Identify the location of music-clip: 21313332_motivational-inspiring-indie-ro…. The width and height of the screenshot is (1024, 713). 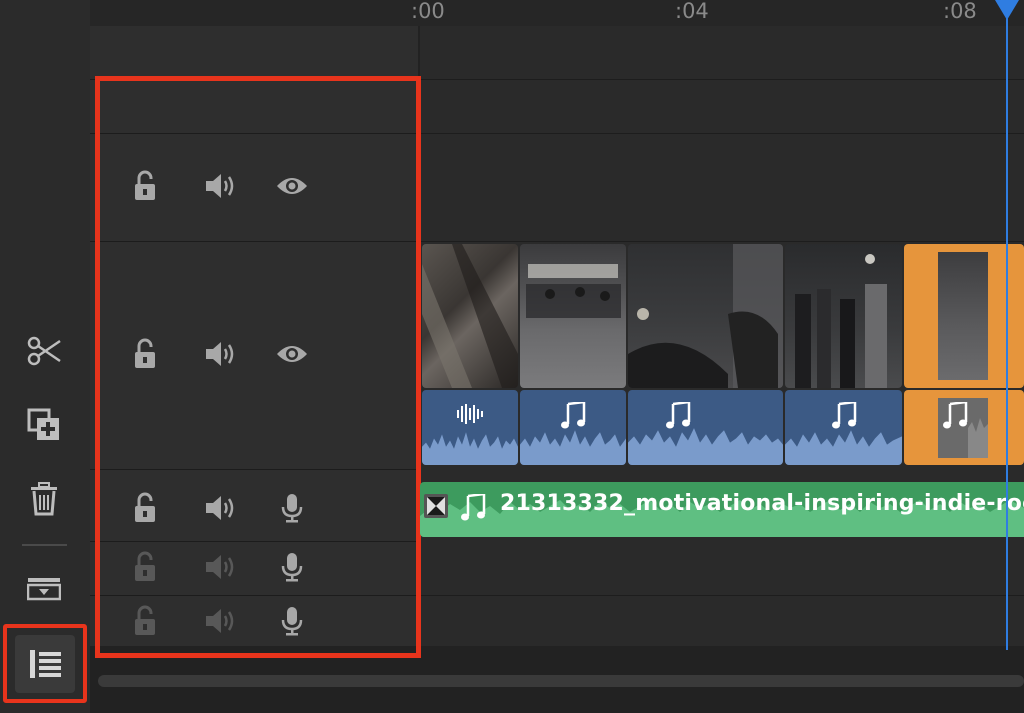
(722, 509).